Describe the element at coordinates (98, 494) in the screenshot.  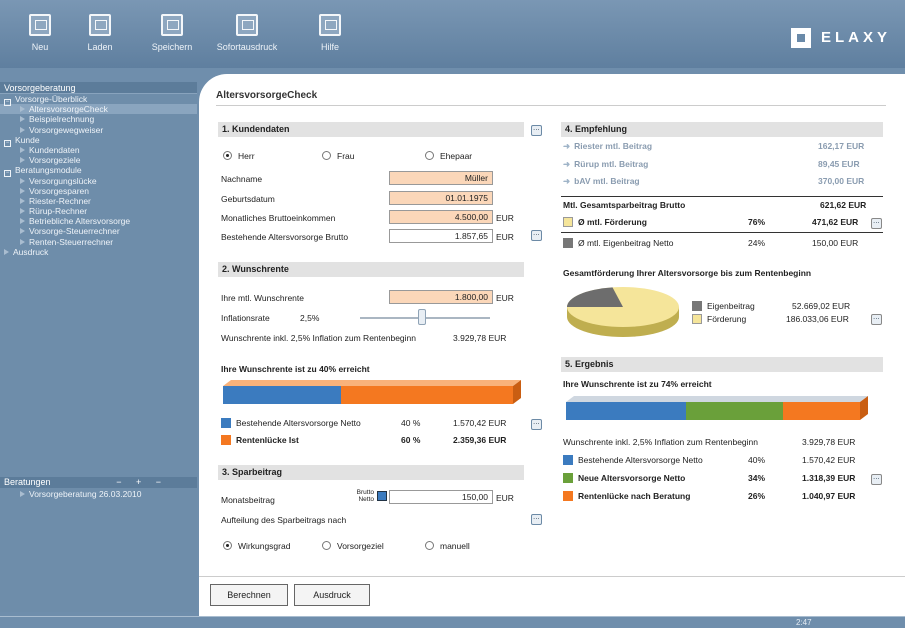
I see `beratung-item: Vorsorgeberatung 26.03.2010` at that location.